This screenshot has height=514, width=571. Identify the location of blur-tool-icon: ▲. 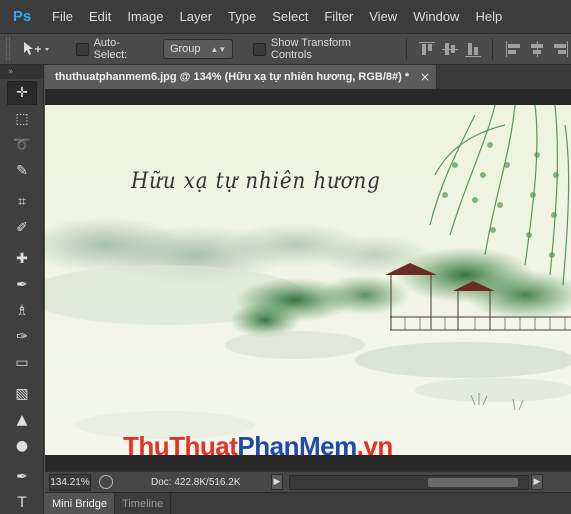
(22, 420).